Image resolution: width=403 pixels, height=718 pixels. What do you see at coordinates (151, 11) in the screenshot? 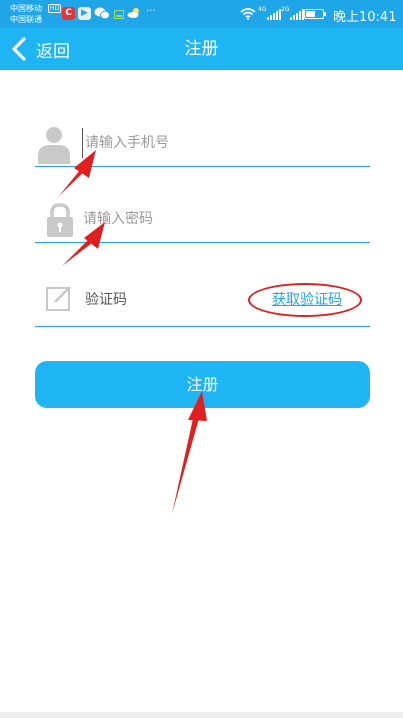
I see `more-indicator: ···` at bounding box center [151, 11].